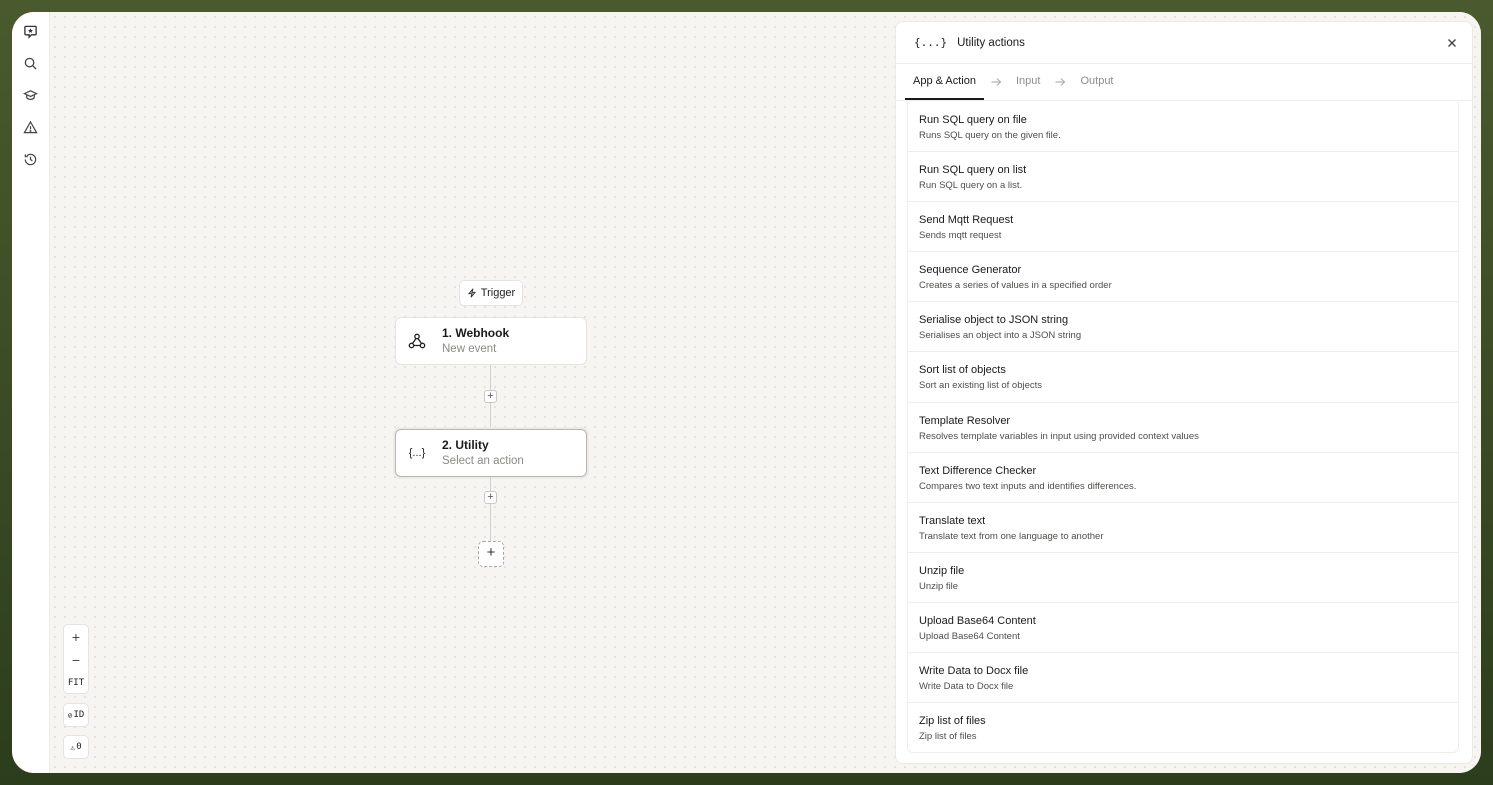 This screenshot has height=785, width=1493. What do you see at coordinates (952, 520) in the screenshot?
I see `action-title: Translate text` at bounding box center [952, 520].